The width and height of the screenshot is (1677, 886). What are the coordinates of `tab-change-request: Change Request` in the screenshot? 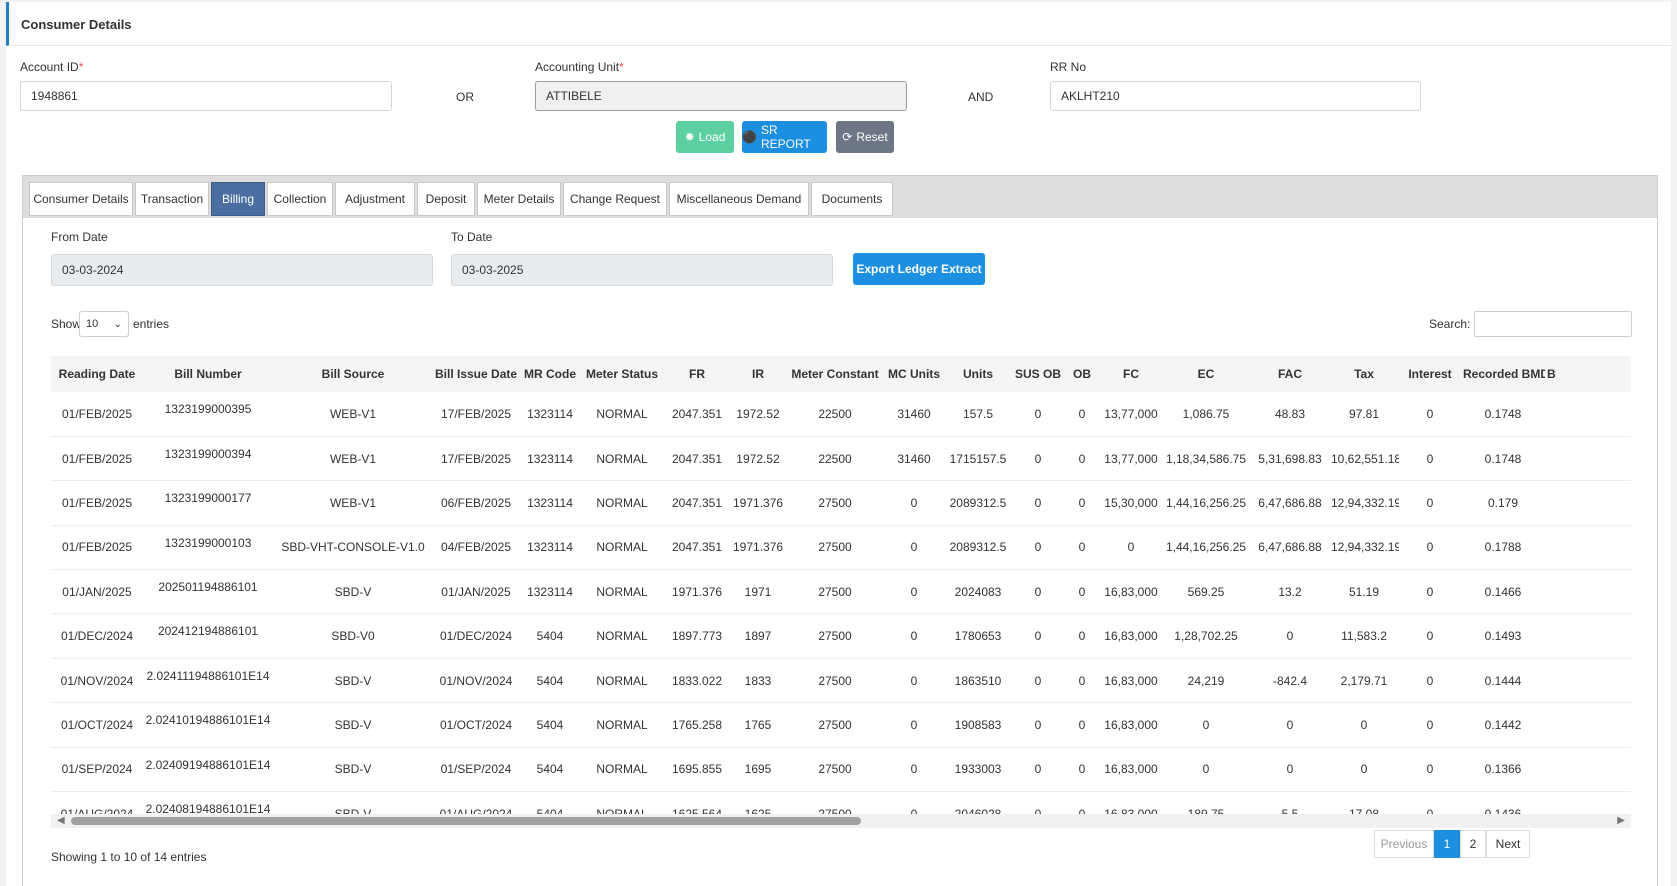 It's located at (615, 199).